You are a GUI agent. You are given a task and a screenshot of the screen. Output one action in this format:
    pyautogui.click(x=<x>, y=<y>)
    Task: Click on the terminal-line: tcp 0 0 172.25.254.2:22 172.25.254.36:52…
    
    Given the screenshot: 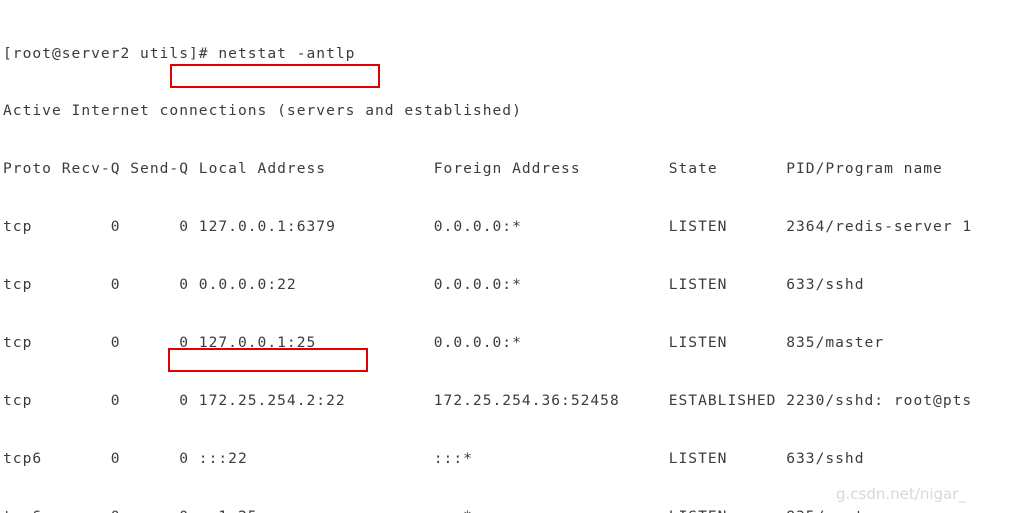 What is the action you would take?
    pyautogui.click(x=488, y=400)
    